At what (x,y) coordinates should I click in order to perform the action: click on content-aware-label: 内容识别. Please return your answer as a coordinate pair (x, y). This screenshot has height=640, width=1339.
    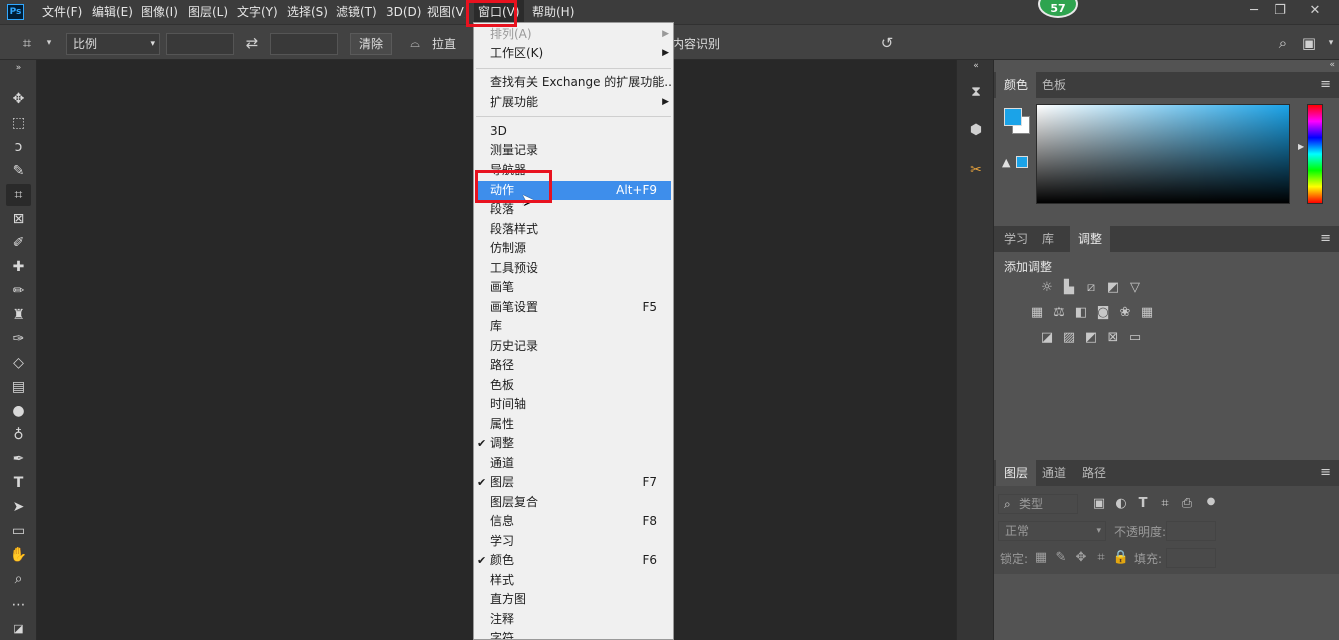
    Looking at the image, I should click on (696, 44).